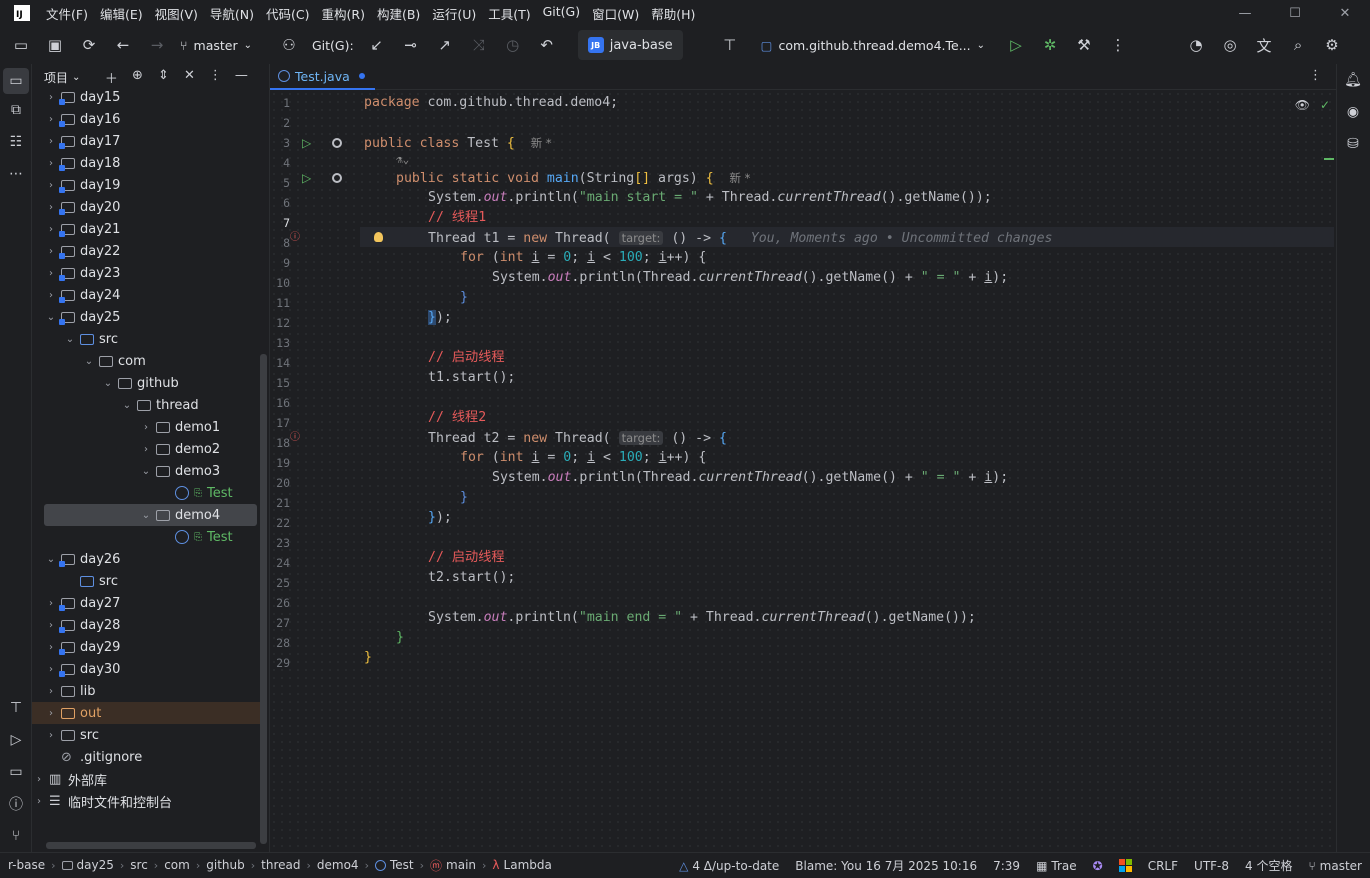 This screenshot has width=1370, height=878. What do you see at coordinates (147, 229) in the screenshot?
I see `tree-item: › day21` at bounding box center [147, 229].